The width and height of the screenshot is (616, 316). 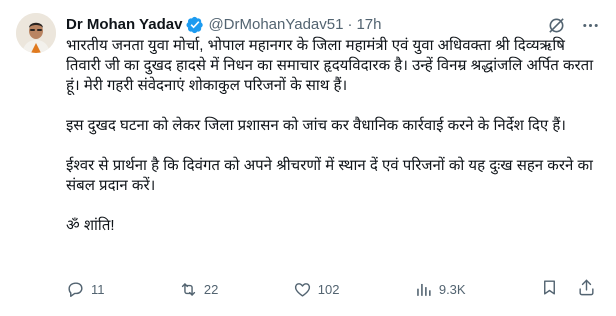 What do you see at coordinates (573, 25) in the screenshot?
I see `header-icons` at bounding box center [573, 25].